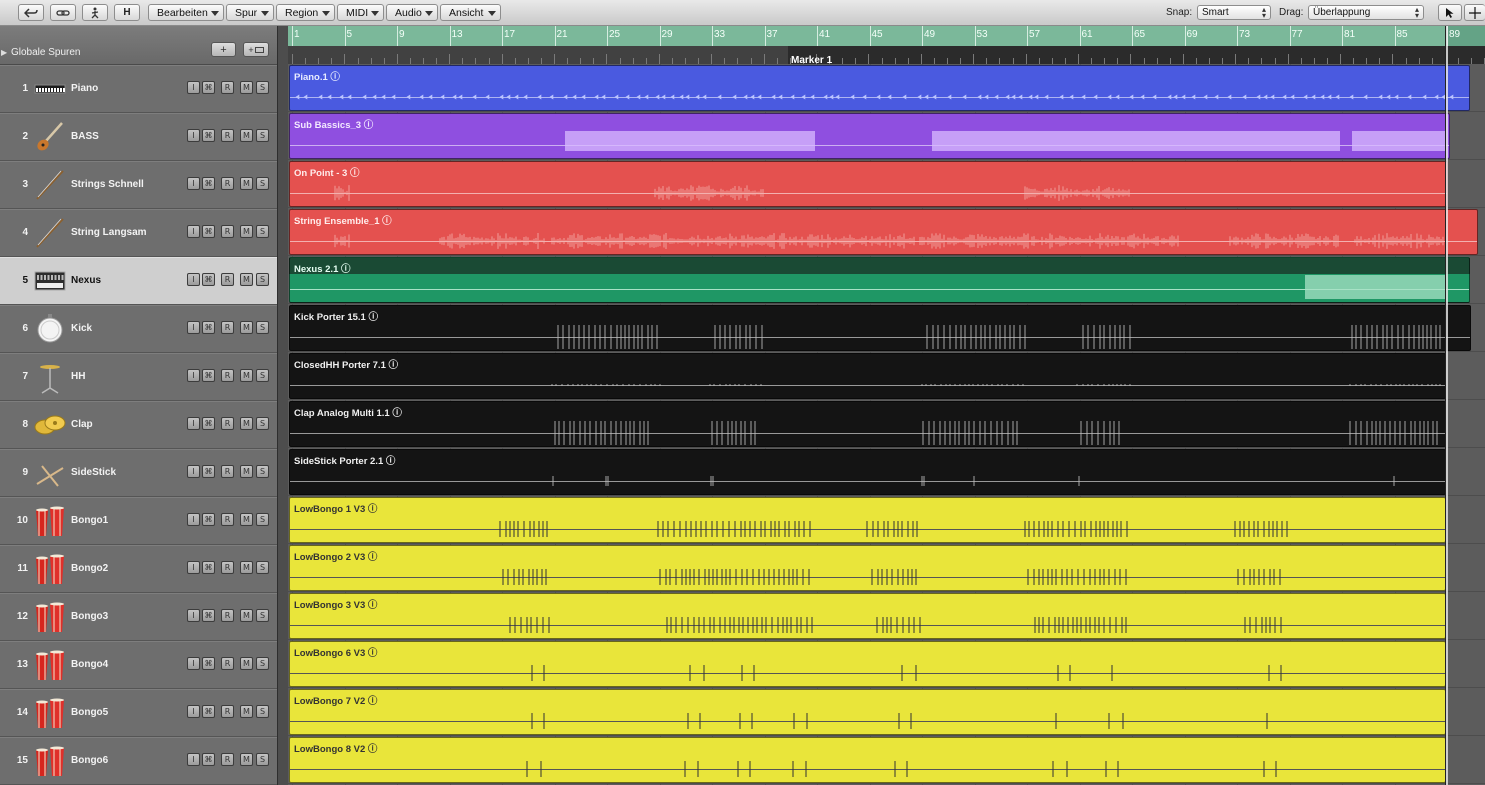 The height and width of the screenshot is (785, 1485). I want to click on back-icon, so click(31, 12).